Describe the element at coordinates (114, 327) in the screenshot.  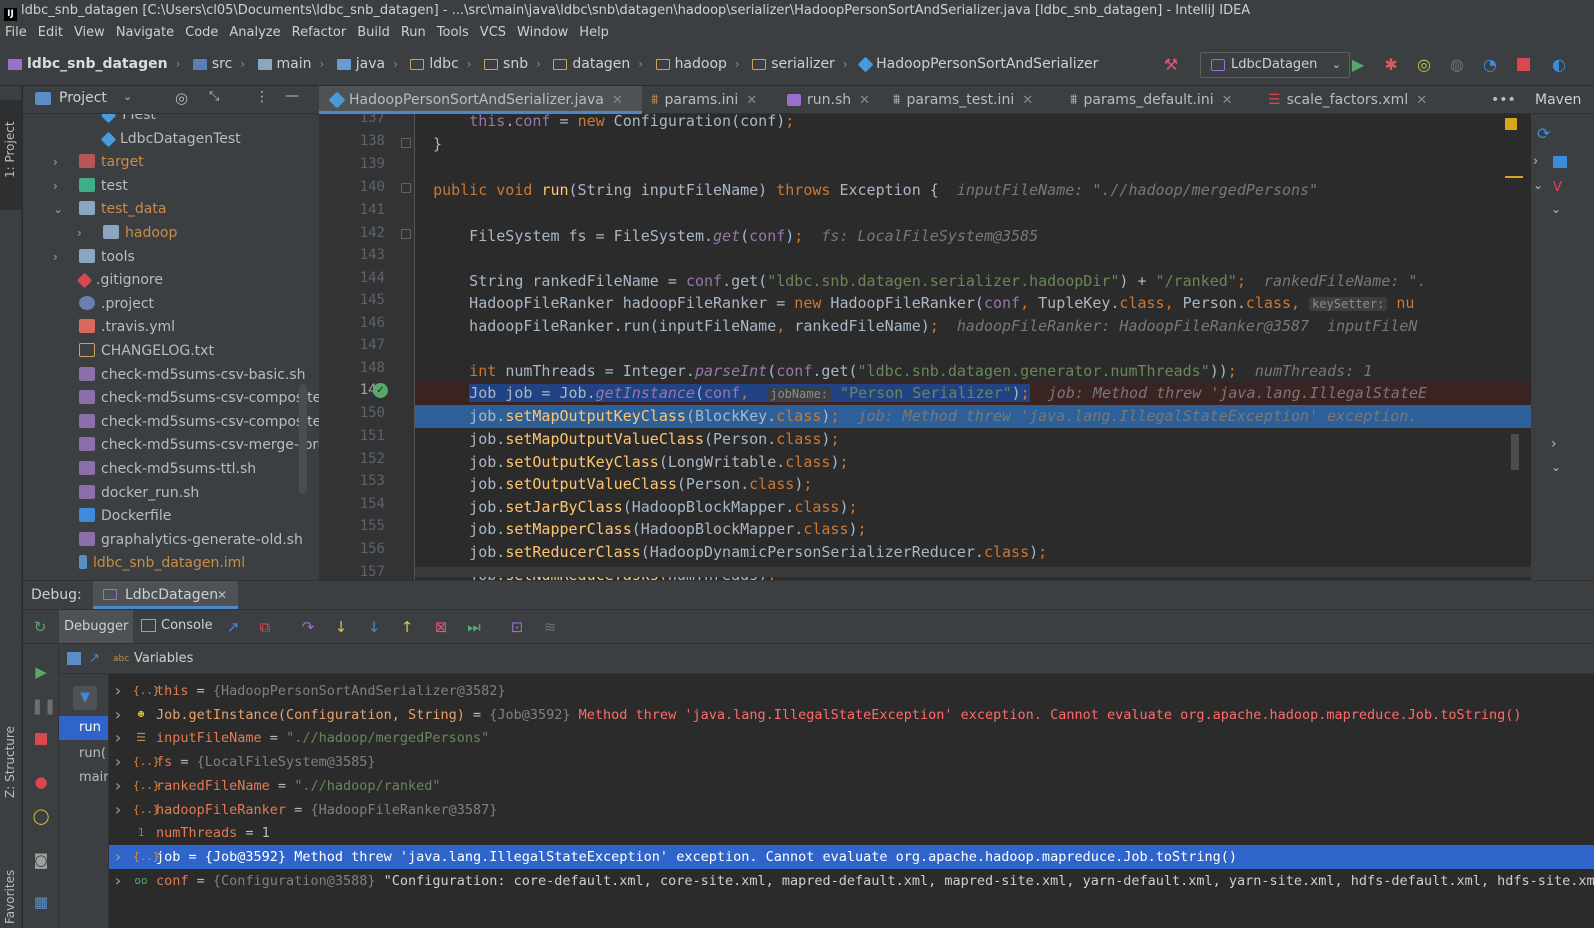
I see `tree-item: .travis.yml` at that location.